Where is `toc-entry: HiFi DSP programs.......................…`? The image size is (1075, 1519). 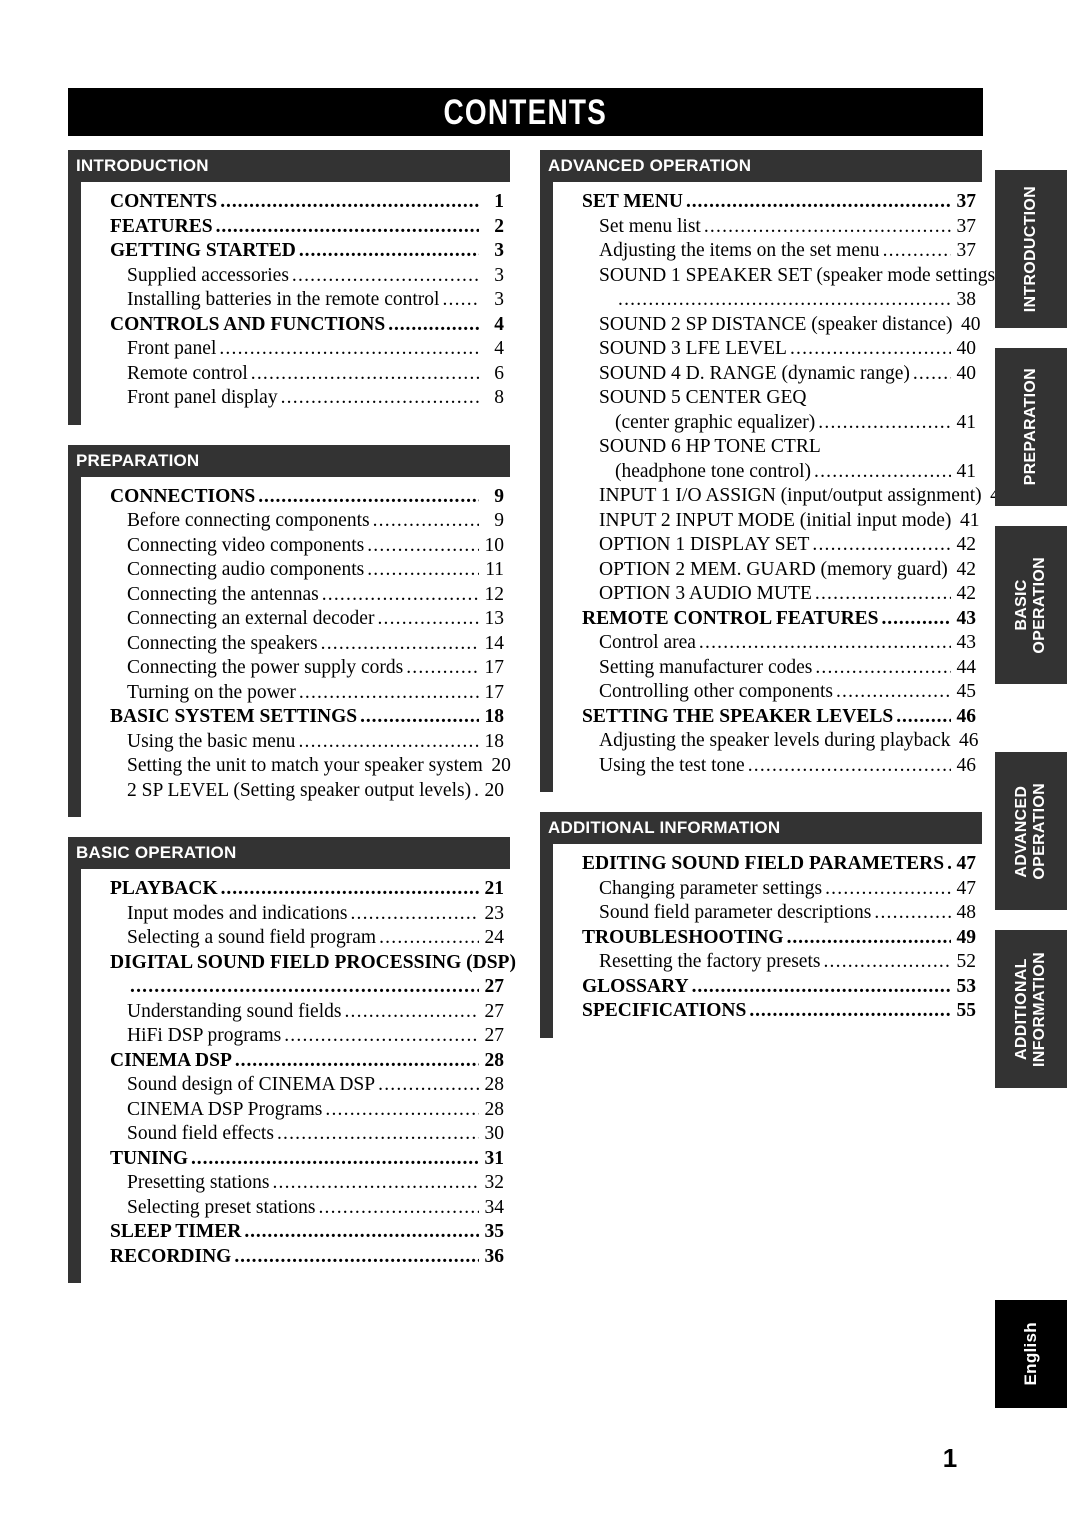 toc-entry: HiFi DSP programs.......................… is located at coordinates (295, 1036).